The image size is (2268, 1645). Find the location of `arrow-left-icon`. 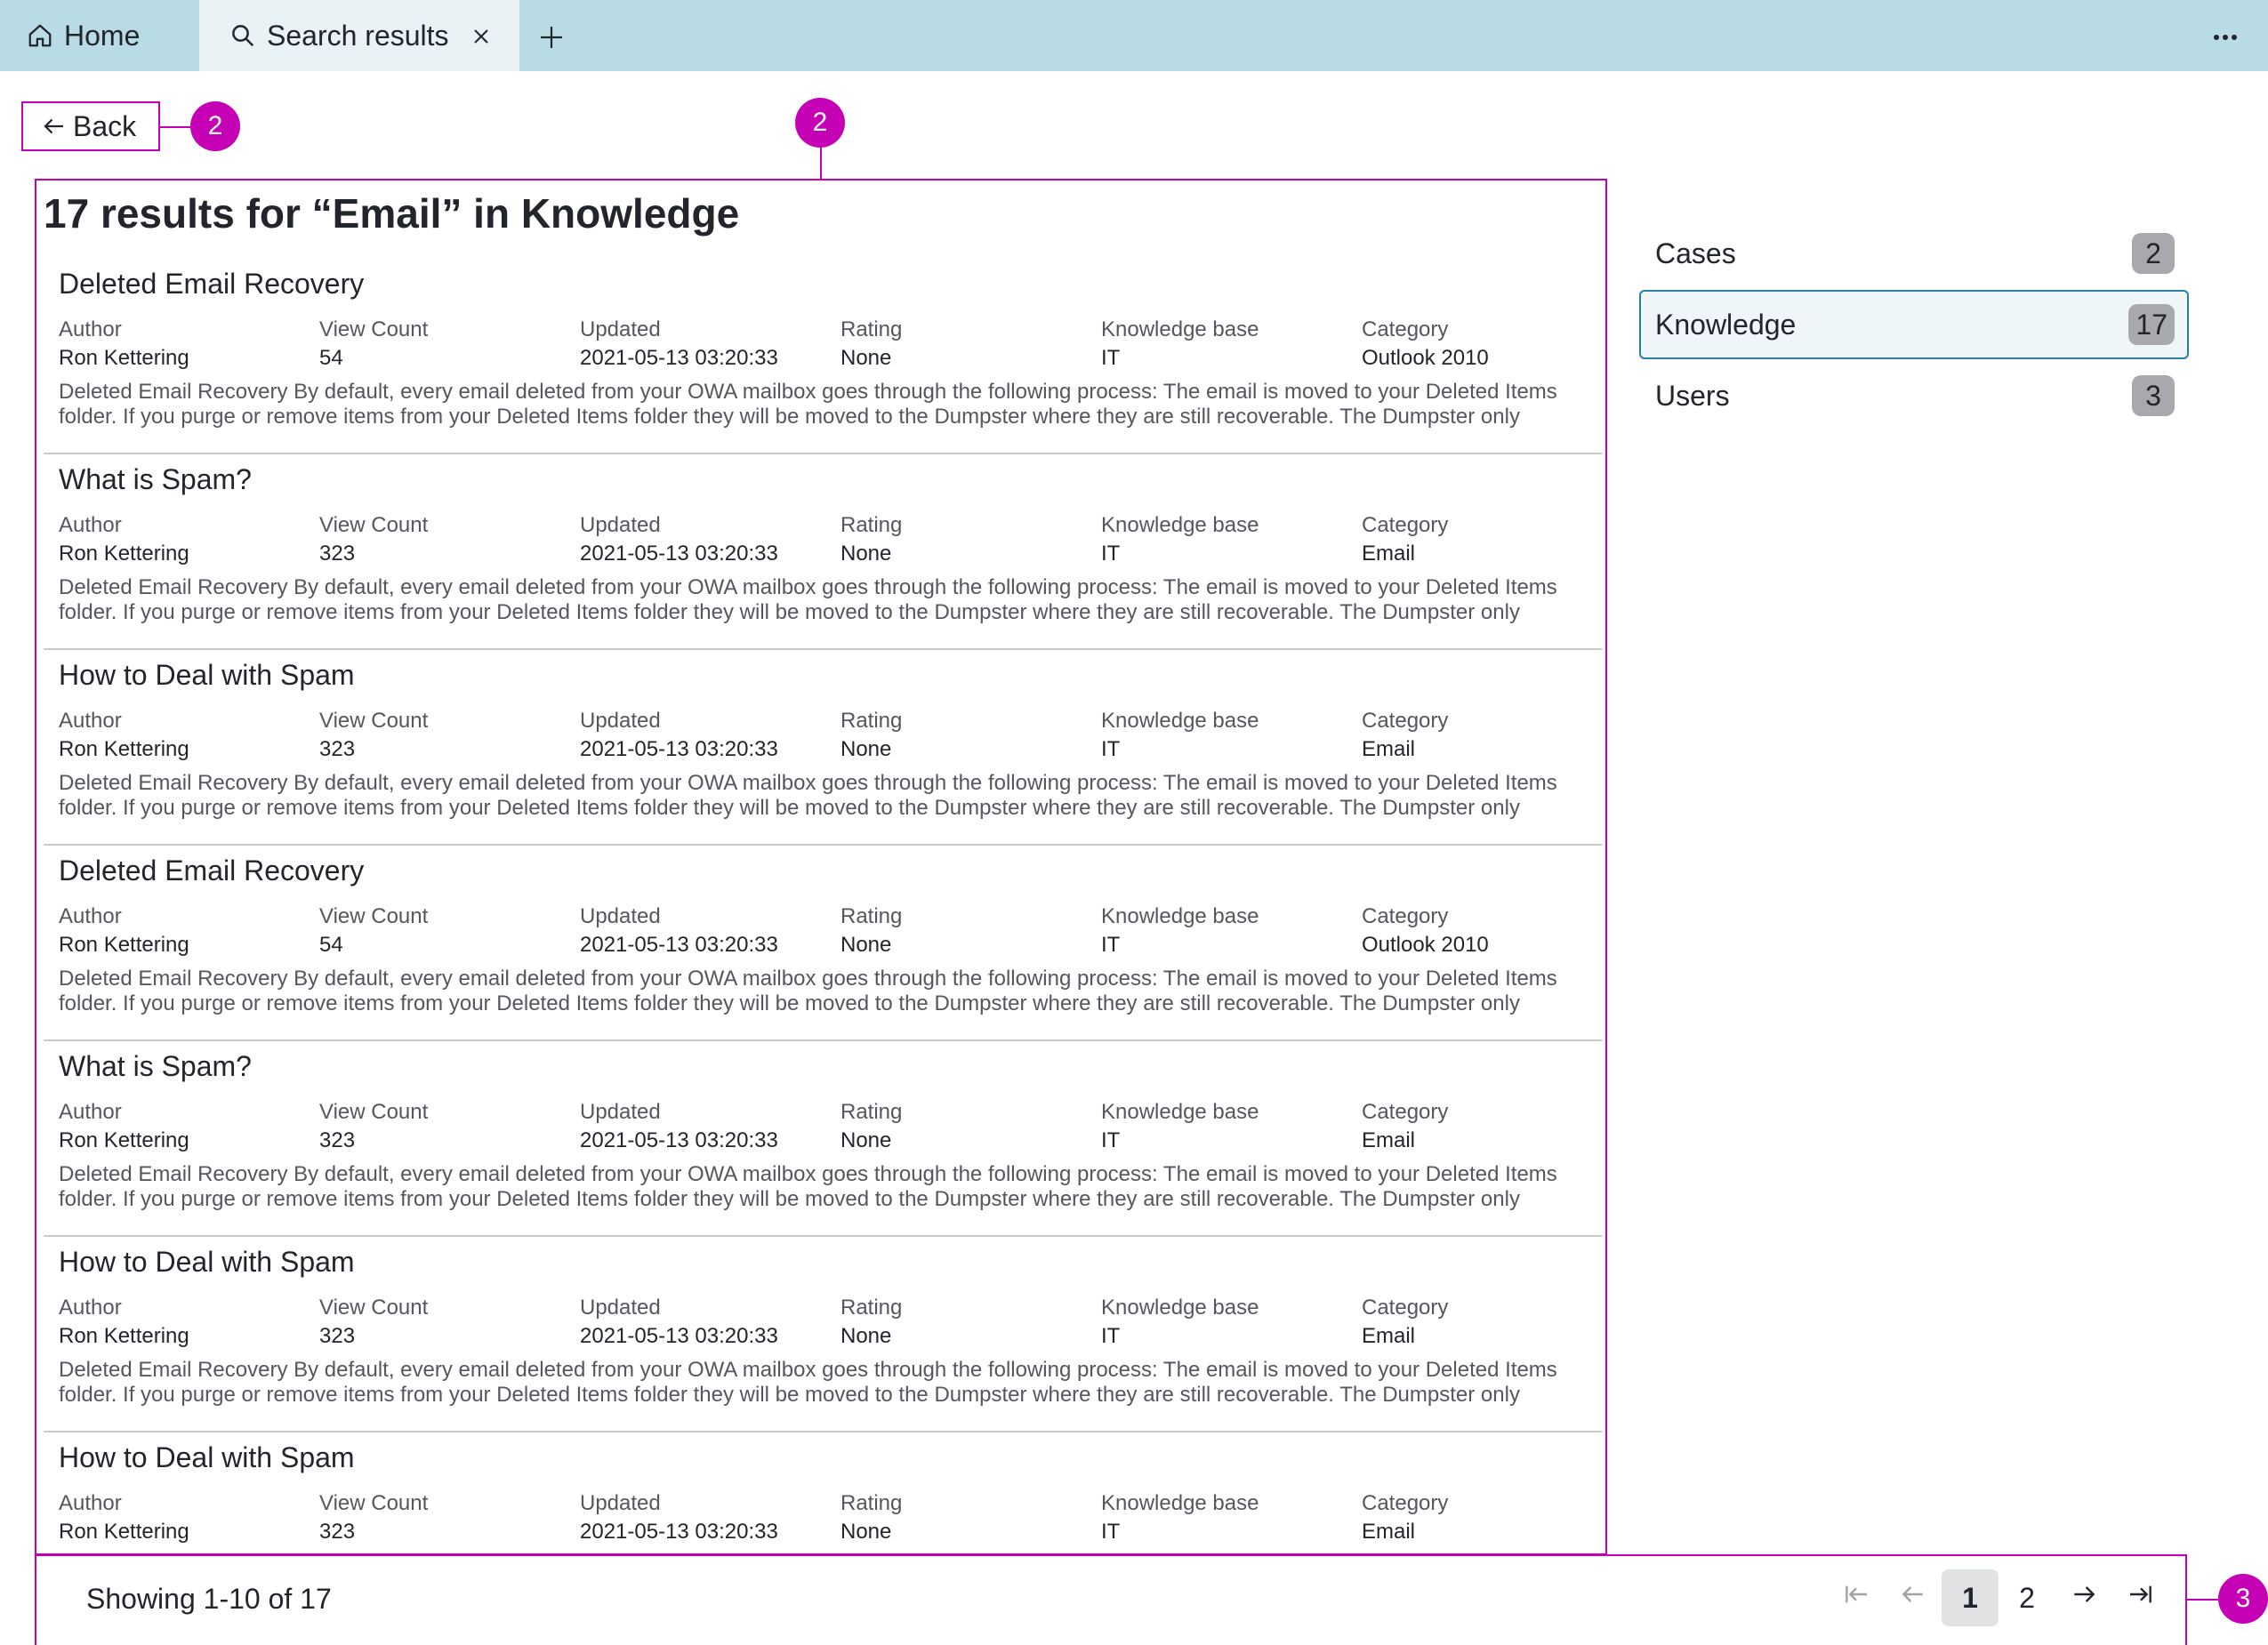

arrow-left-icon is located at coordinates (1913, 1598).